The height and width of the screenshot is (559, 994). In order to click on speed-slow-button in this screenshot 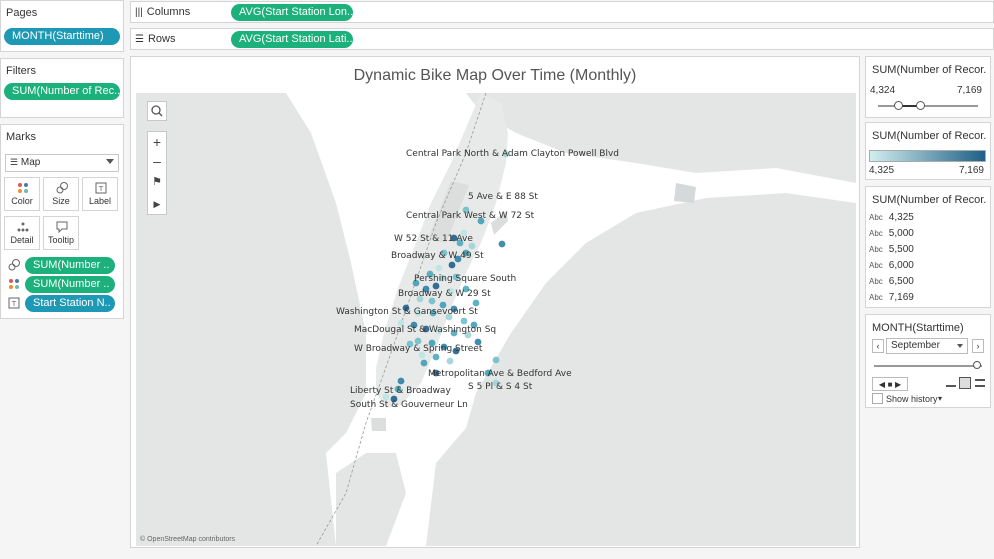, I will do `click(951, 386)`.